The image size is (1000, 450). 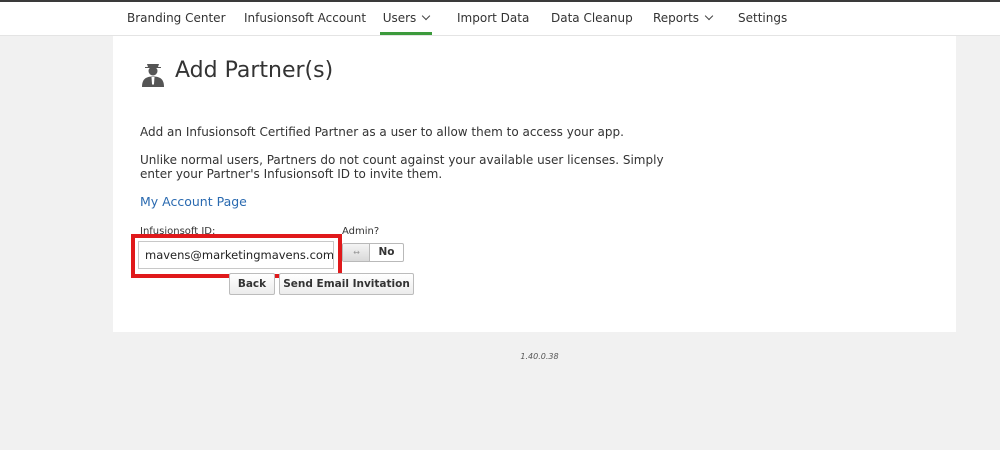 I want to click on nav-item-settings: Settings, so click(x=762, y=18).